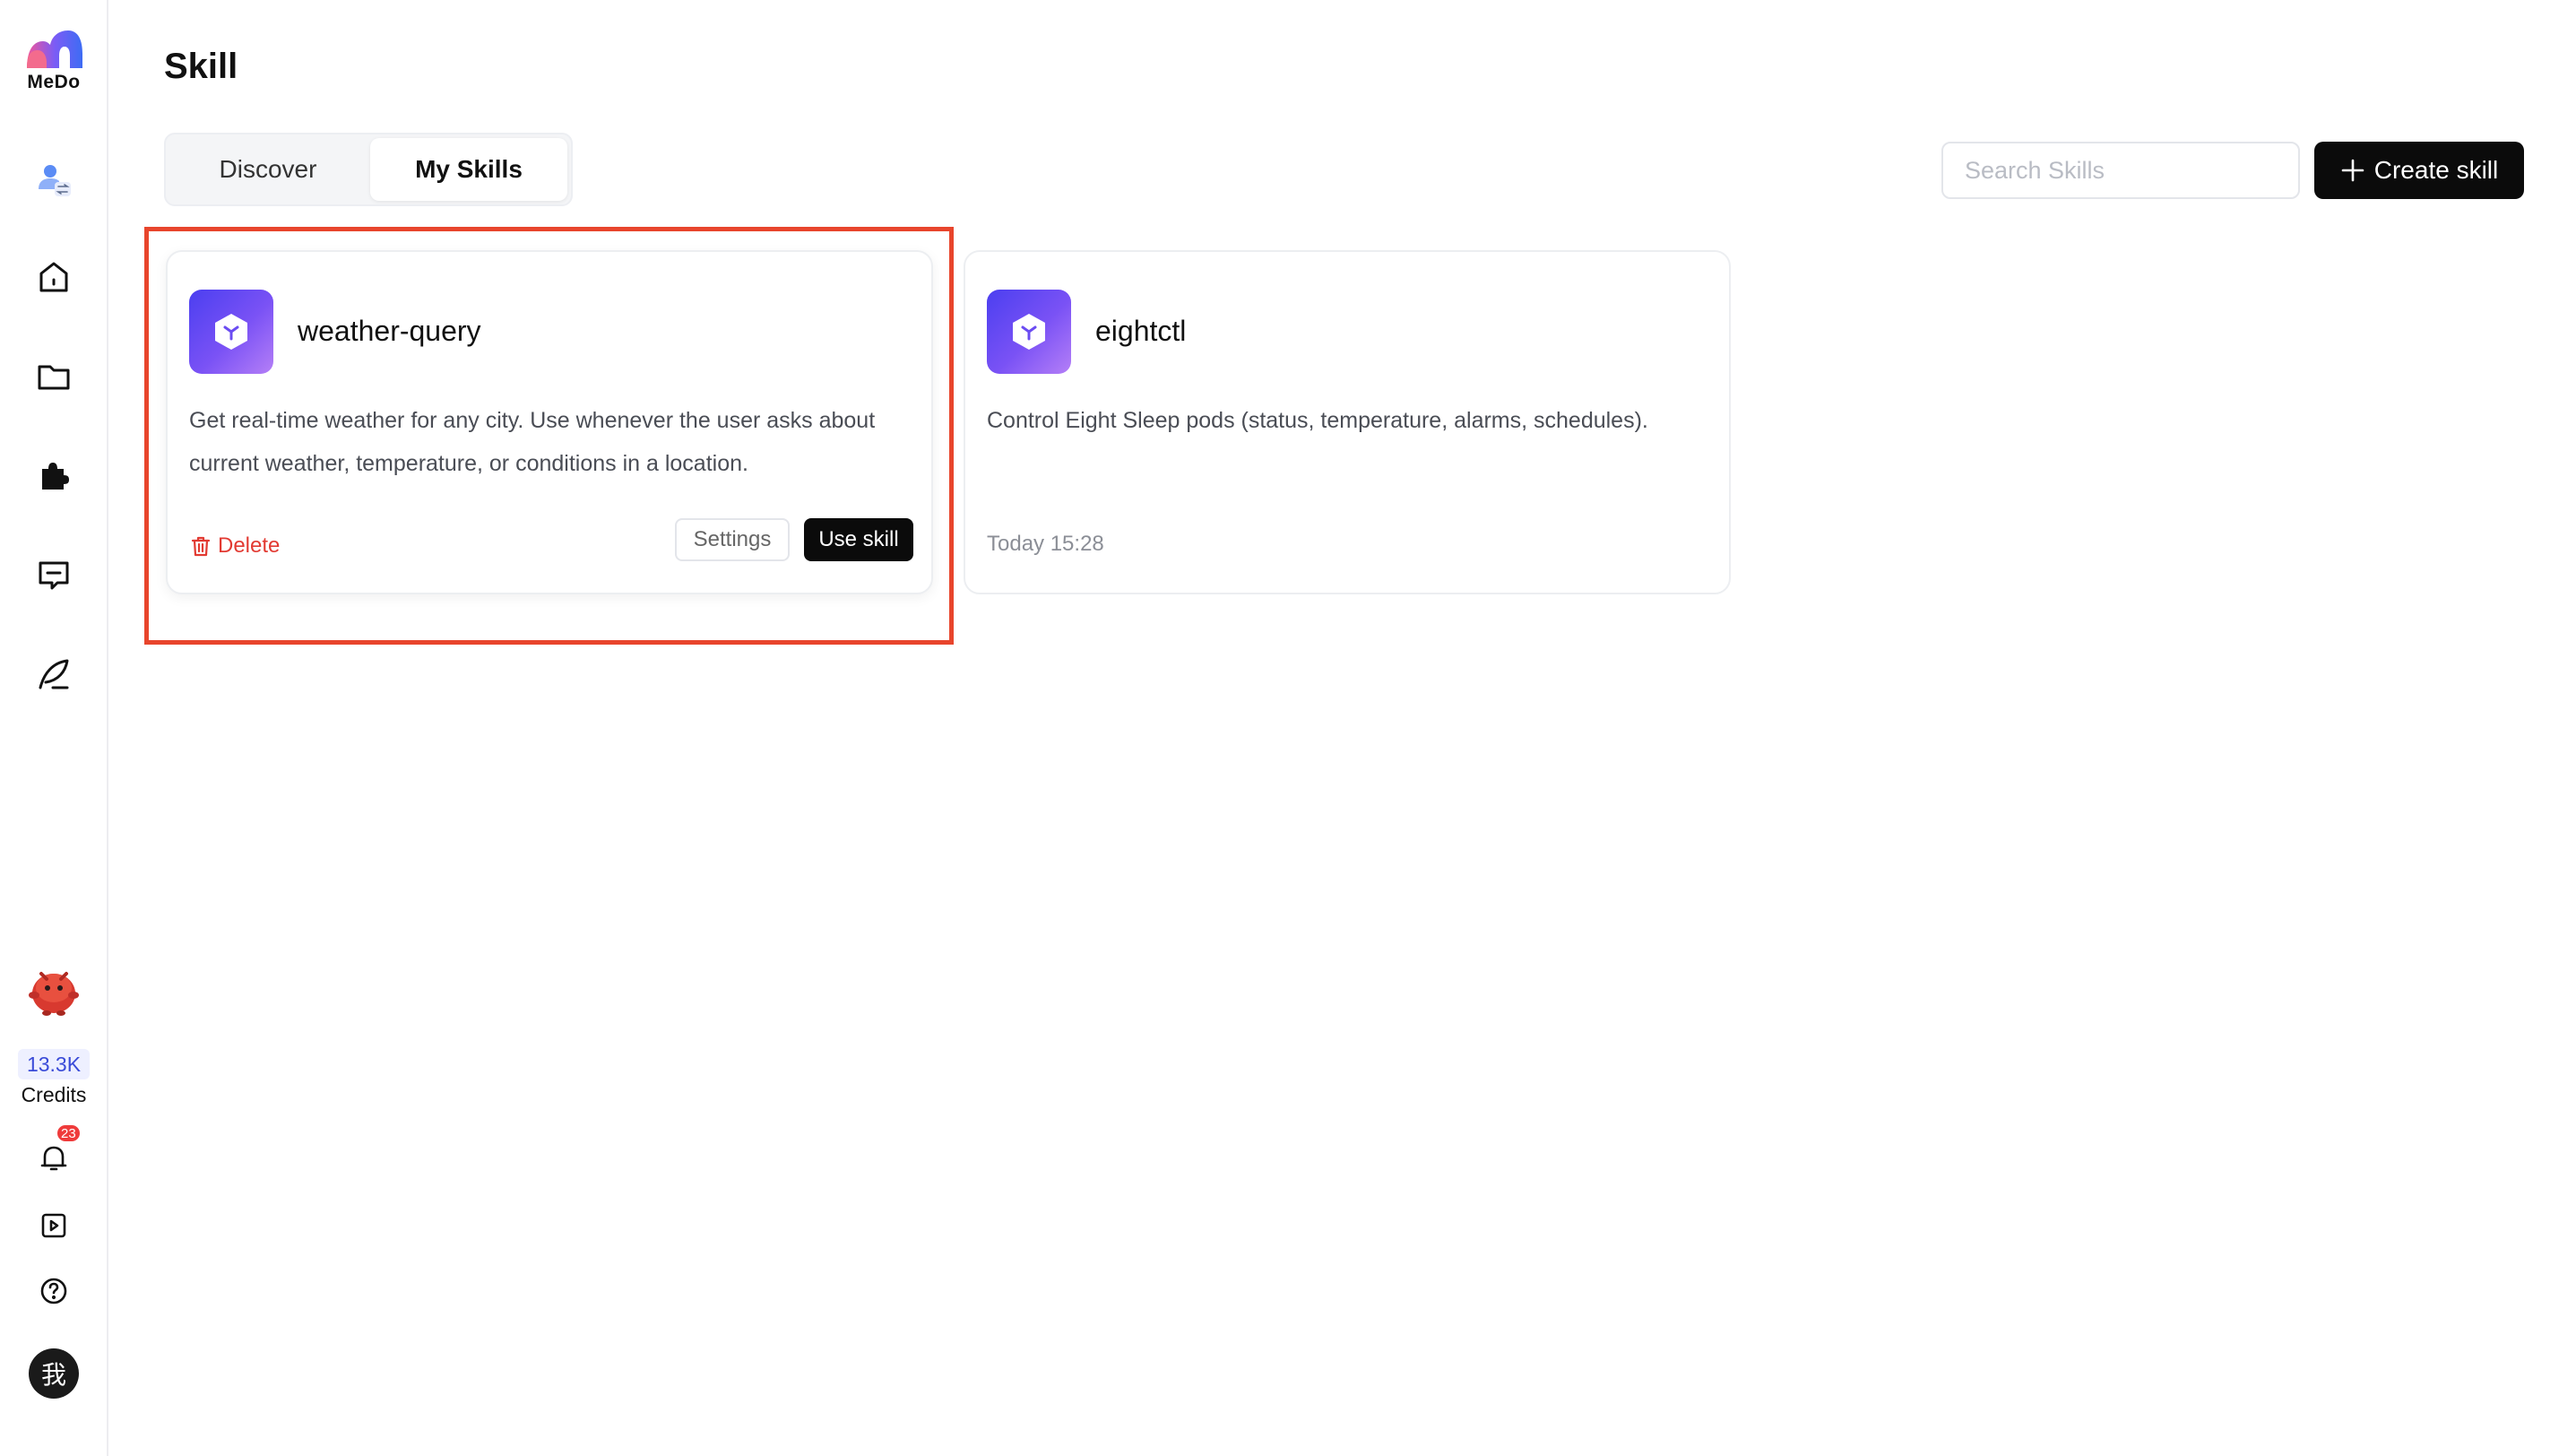  I want to click on credits-label: Credits, so click(54, 1095).